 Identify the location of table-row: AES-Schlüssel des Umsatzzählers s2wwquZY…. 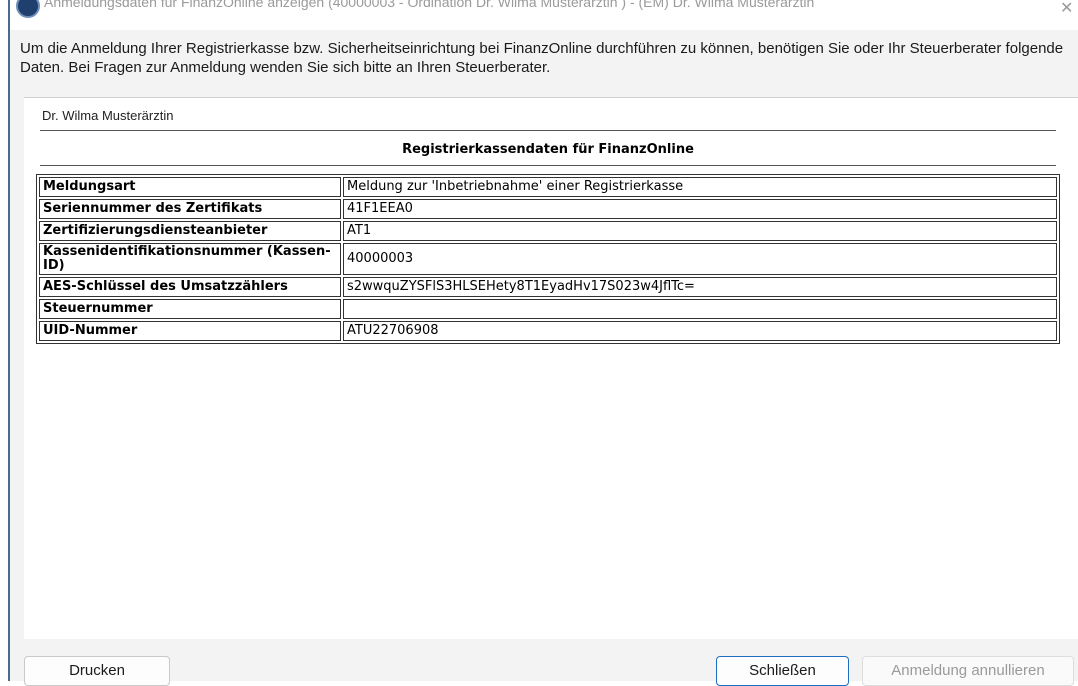
(548, 287).